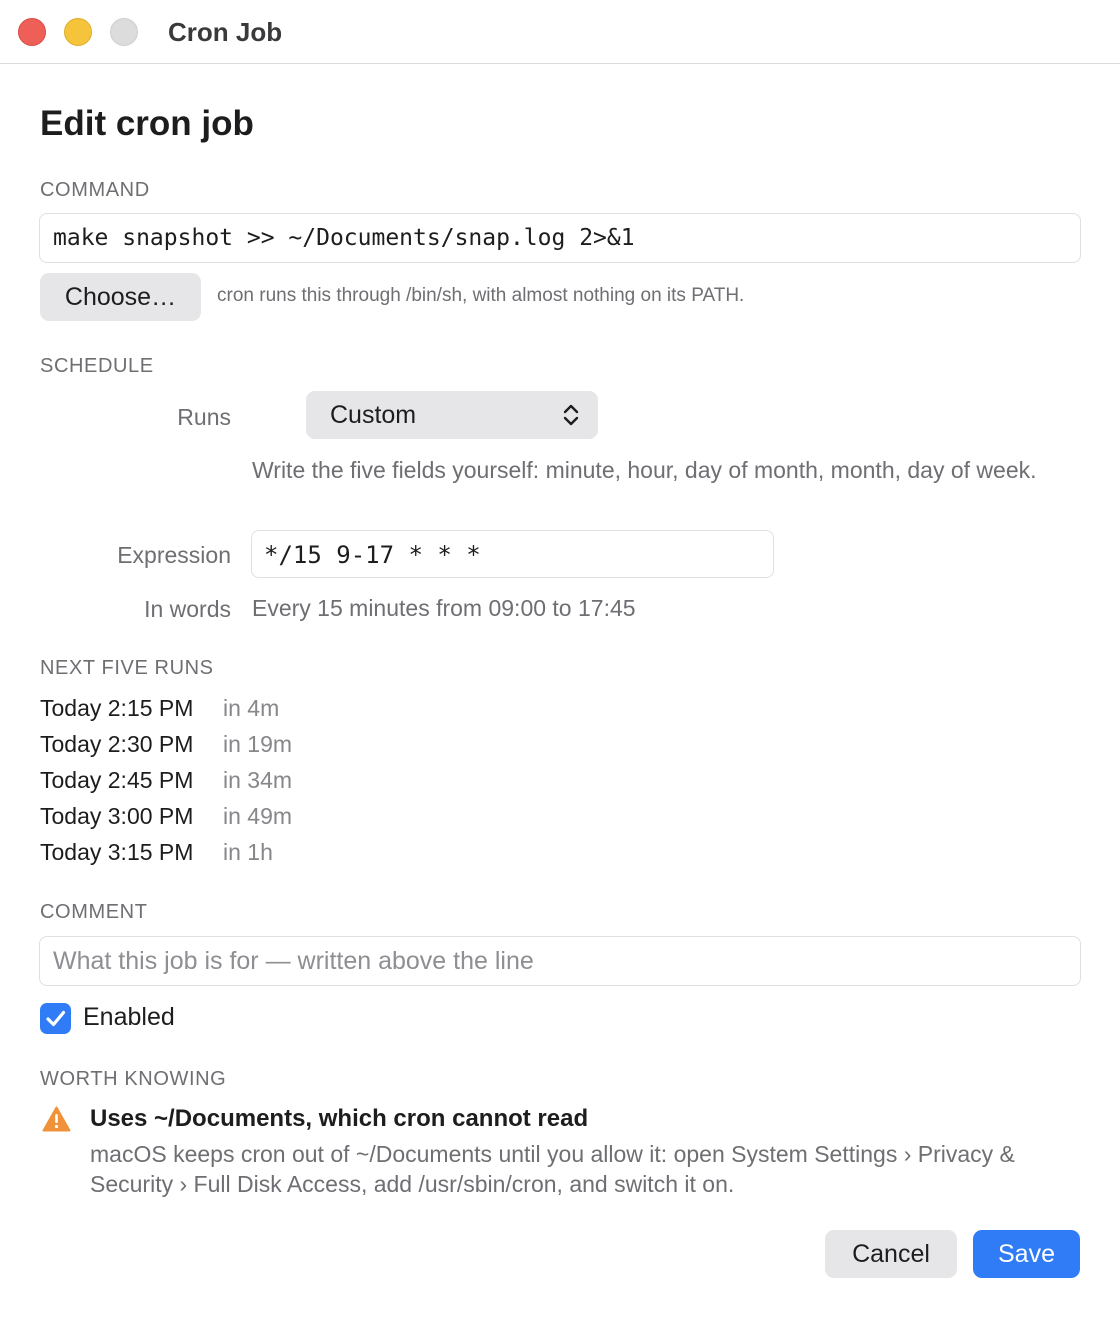 This screenshot has width=1120, height=1318. What do you see at coordinates (117, 744) in the screenshot?
I see `next-run-time: Today 2:30 PM` at bounding box center [117, 744].